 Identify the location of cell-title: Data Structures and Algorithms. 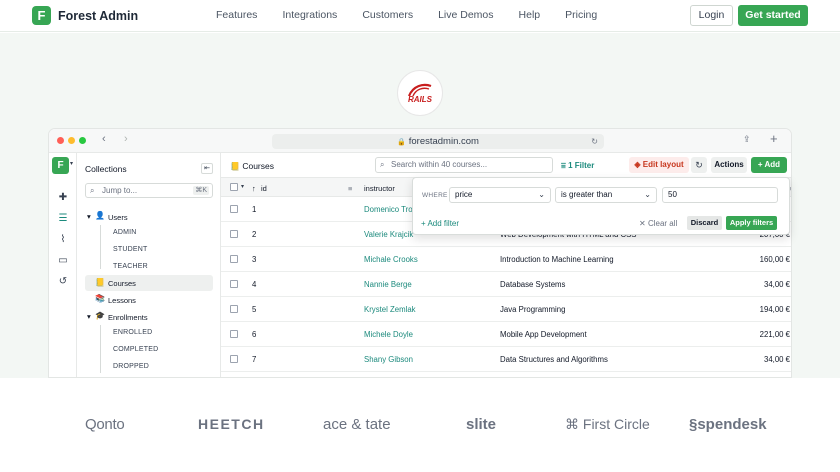
(554, 359).